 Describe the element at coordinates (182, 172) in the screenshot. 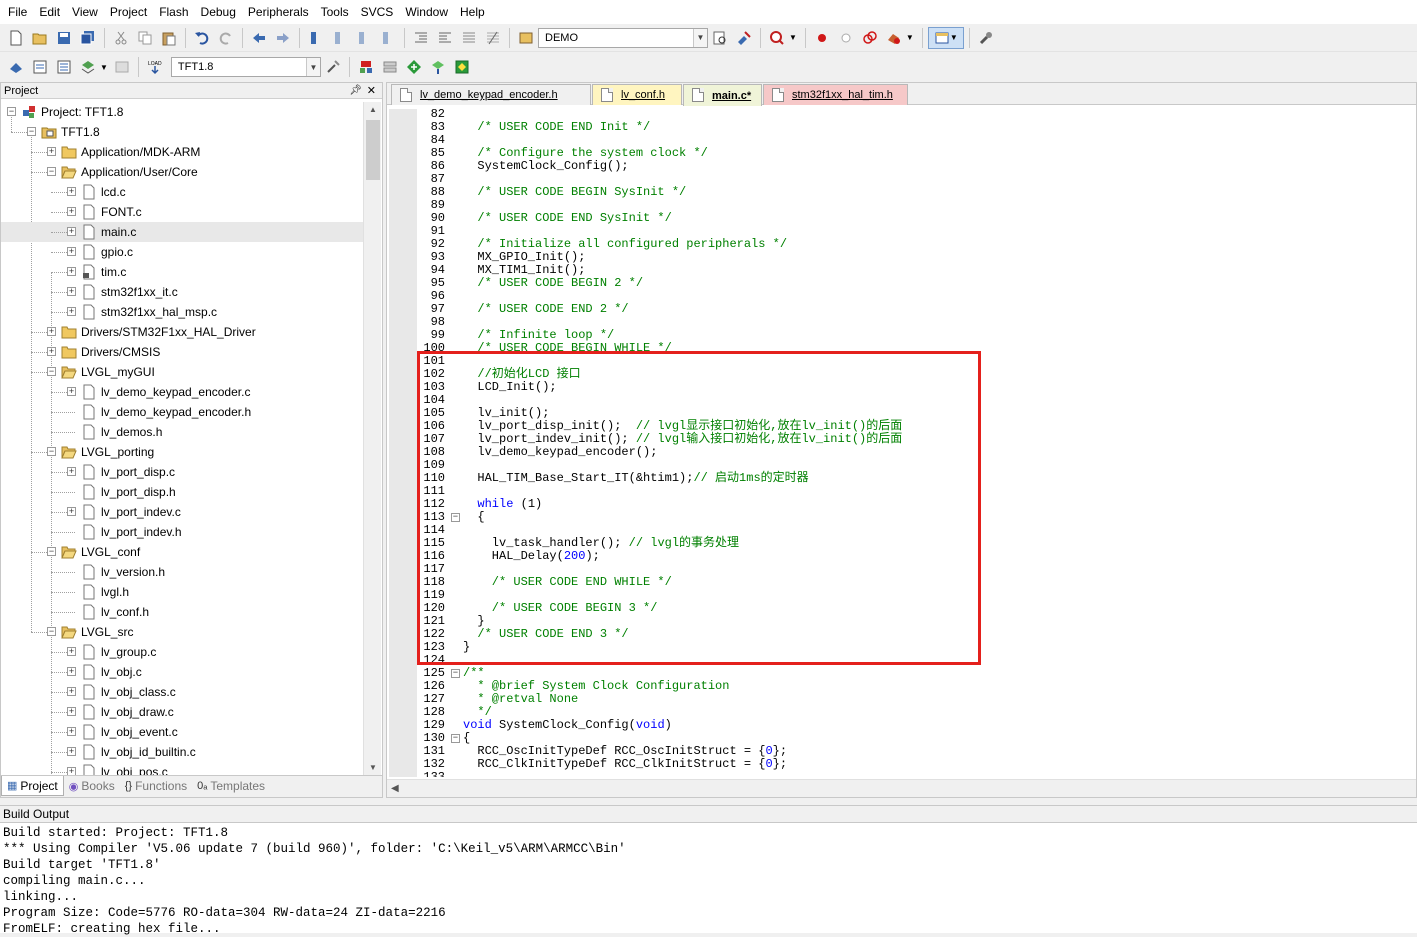

I see `tree-item: − Application/User/Core` at that location.